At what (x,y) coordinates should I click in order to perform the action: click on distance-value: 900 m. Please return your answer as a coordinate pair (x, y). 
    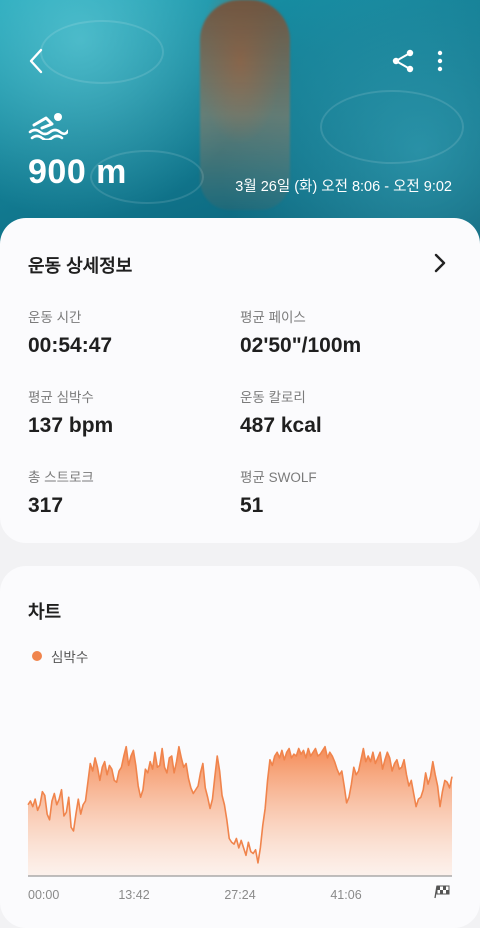
    Looking at the image, I should click on (77, 172).